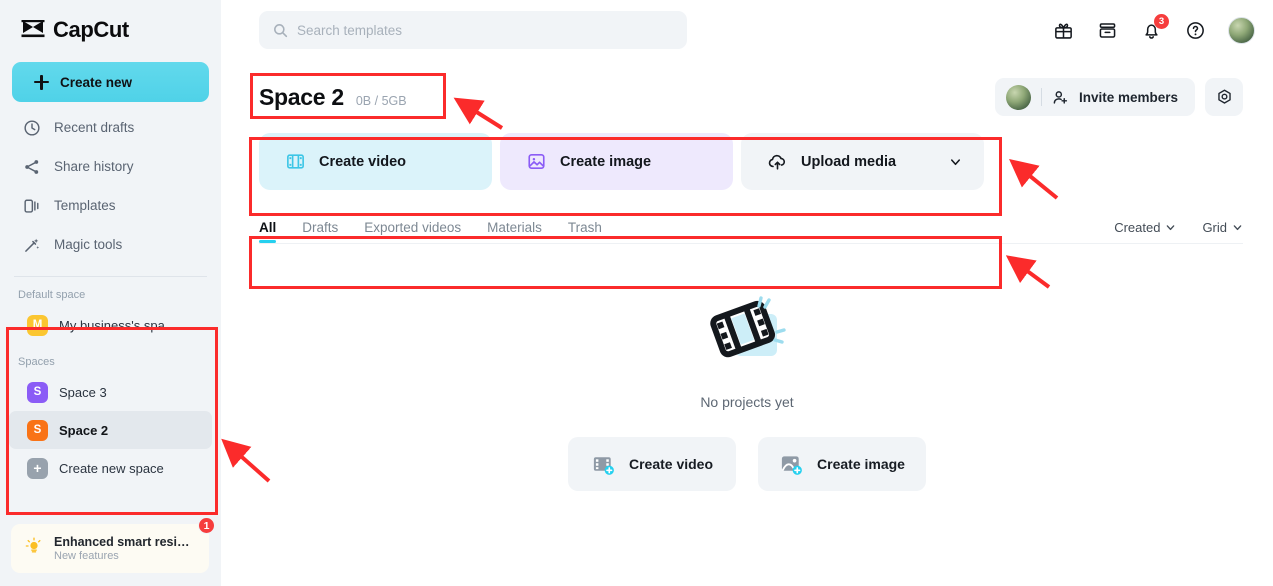  What do you see at coordinates (849, 161) in the screenshot?
I see `upload-media-label: Upload media` at bounding box center [849, 161].